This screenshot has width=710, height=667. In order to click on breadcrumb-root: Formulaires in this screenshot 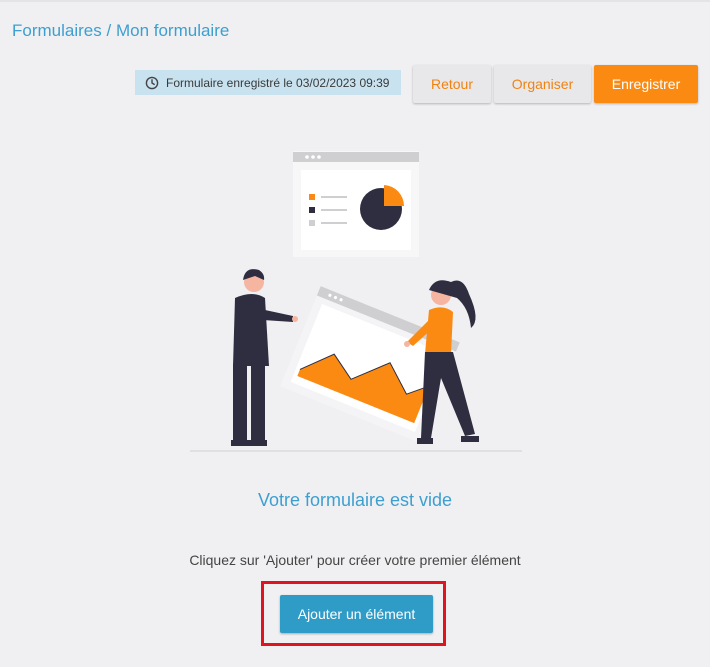, I will do `click(57, 30)`.